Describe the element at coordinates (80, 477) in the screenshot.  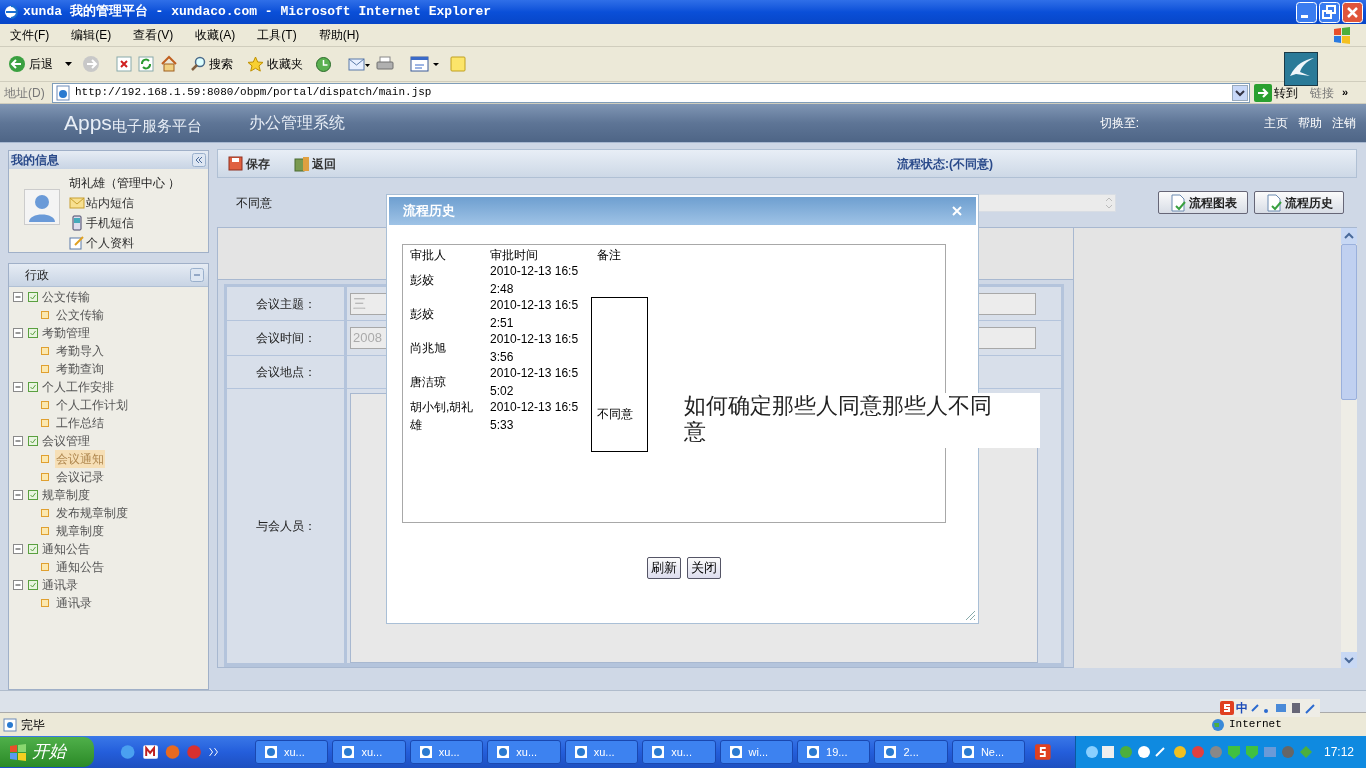
I see `tree-item: 会议记录` at that location.